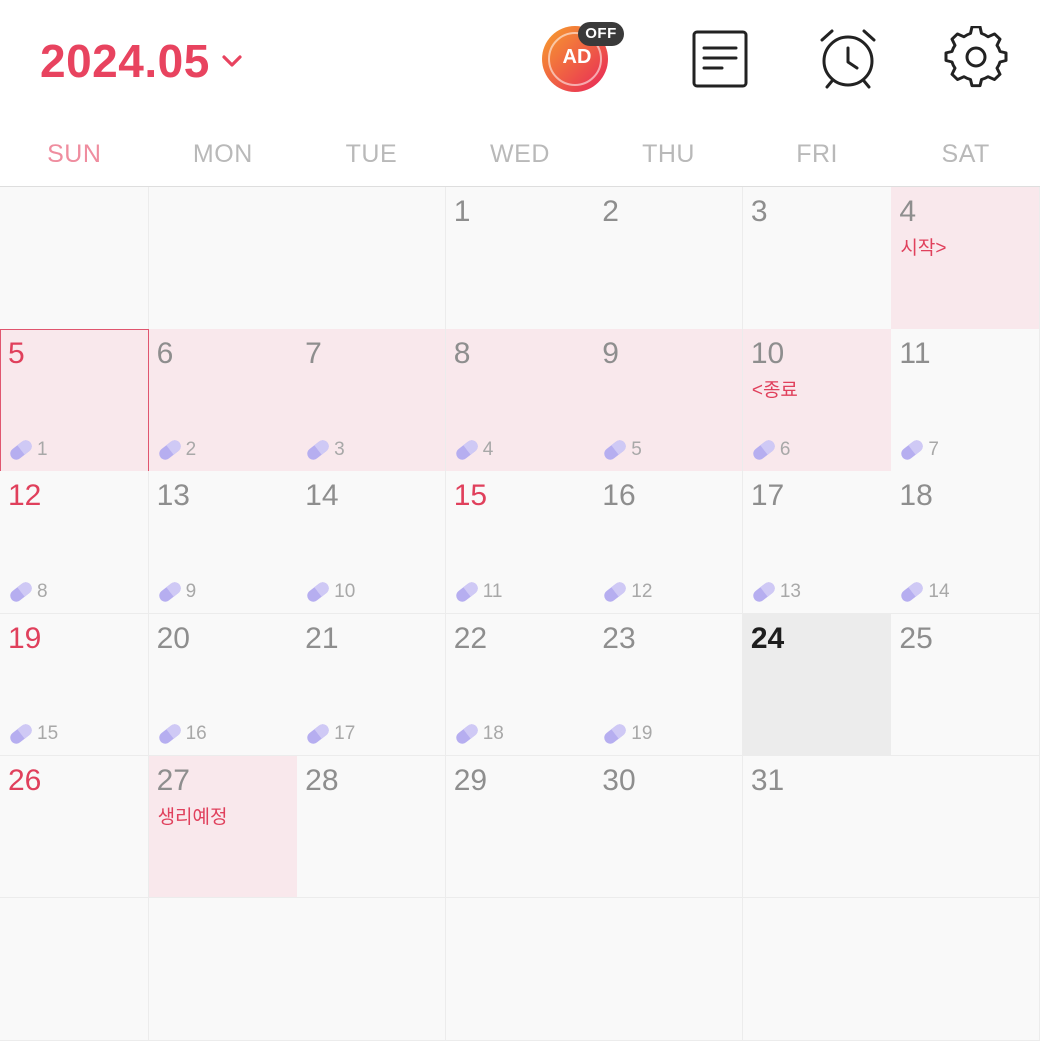 The height and width of the screenshot is (1041, 1040). What do you see at coordinates (817, 685) in the screenshot?
I see `day-cell-24: 24` at bounding box center [817, 685].